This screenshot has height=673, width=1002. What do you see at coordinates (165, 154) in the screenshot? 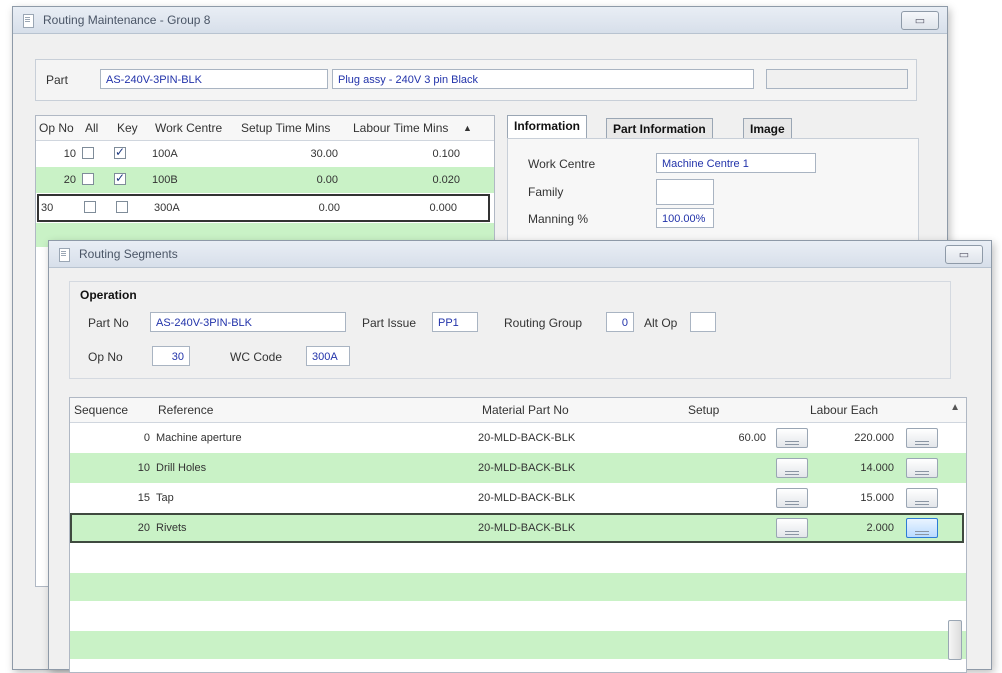
I see `work-centre: 100A` at bounding box center [165, 154].